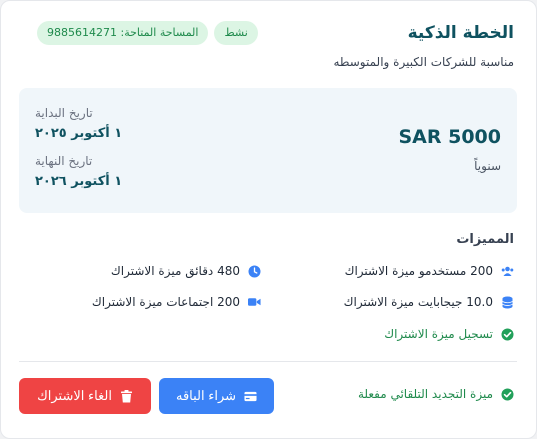 The width and height of the screenshot is (537, 439). I want to click on features-title: المميزات, so click(485, 239).